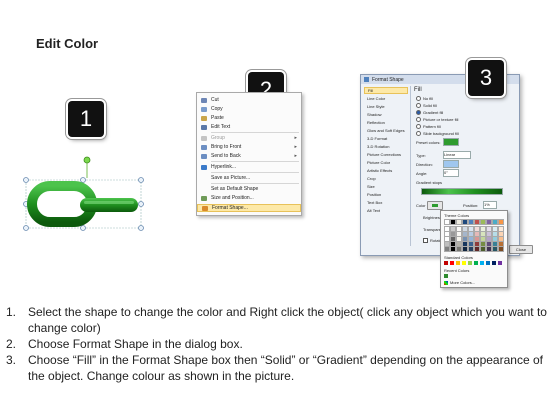 The image size is (560, 420). What do you see at coordinates (457, 270) in the screenshot?
I see `recent-colors-label: Recent Colors` at bounding box center [457, 270].